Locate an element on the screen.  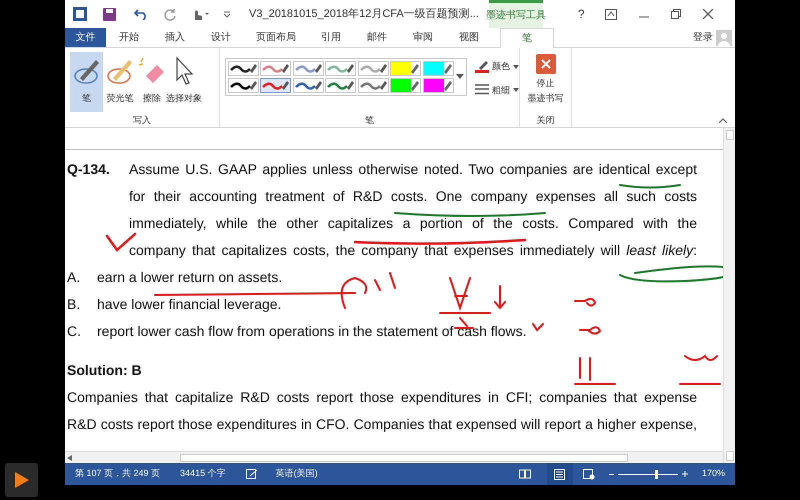
web-layout-icon is located at coordinates (588, 474).